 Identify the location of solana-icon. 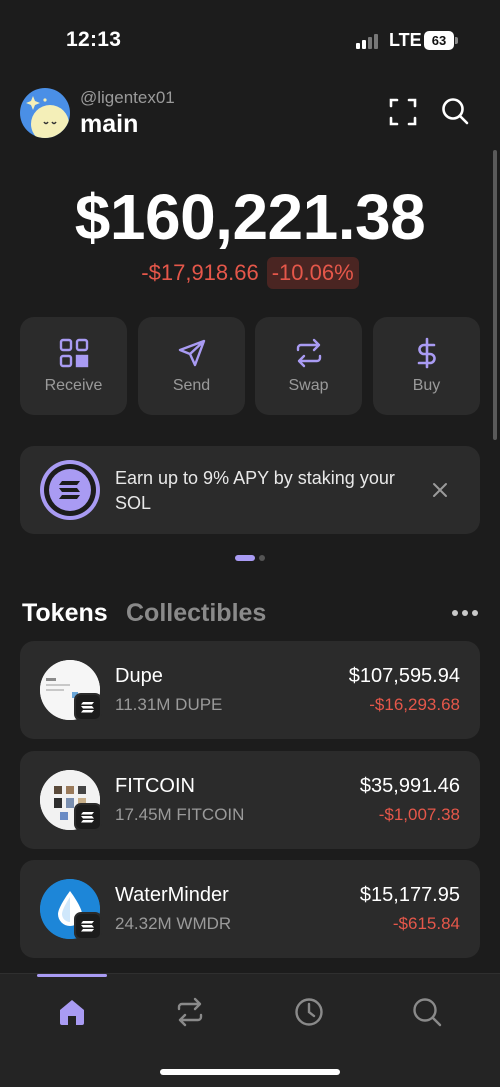
(70, 490).